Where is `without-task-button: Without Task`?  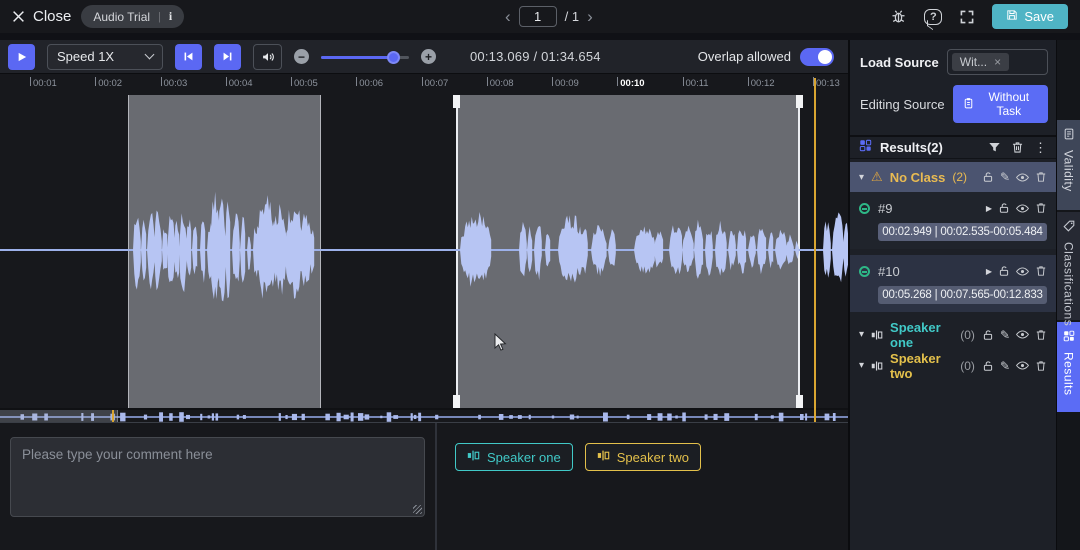
without-task-button: Without Task is located at coordinates (1000, 104).